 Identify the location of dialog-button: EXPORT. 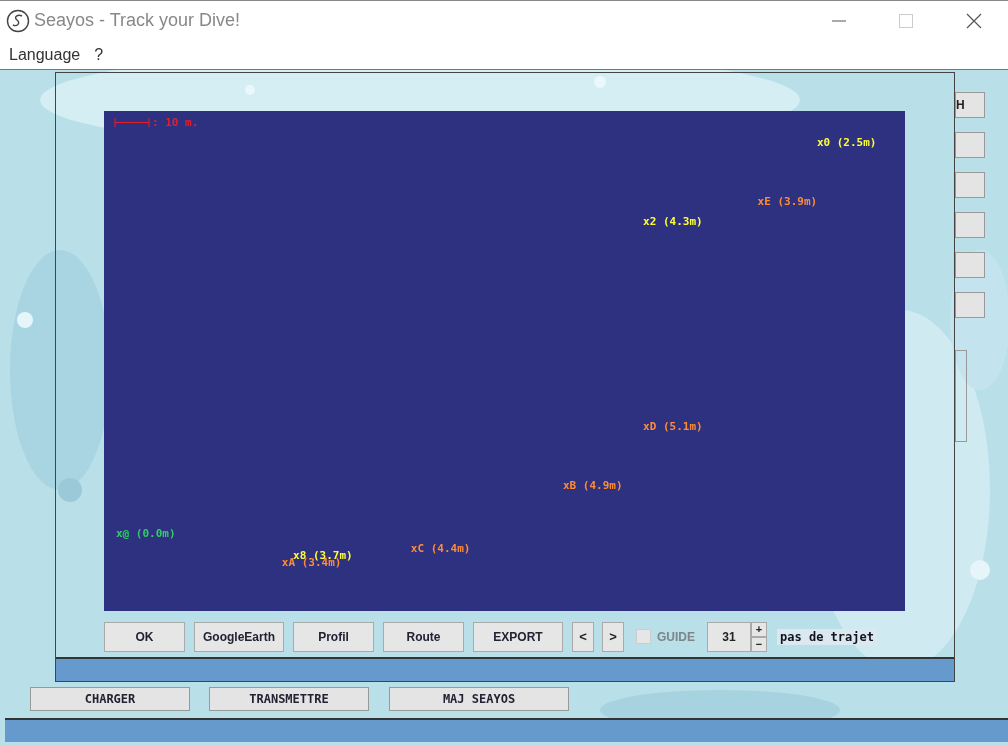
(518, 636).